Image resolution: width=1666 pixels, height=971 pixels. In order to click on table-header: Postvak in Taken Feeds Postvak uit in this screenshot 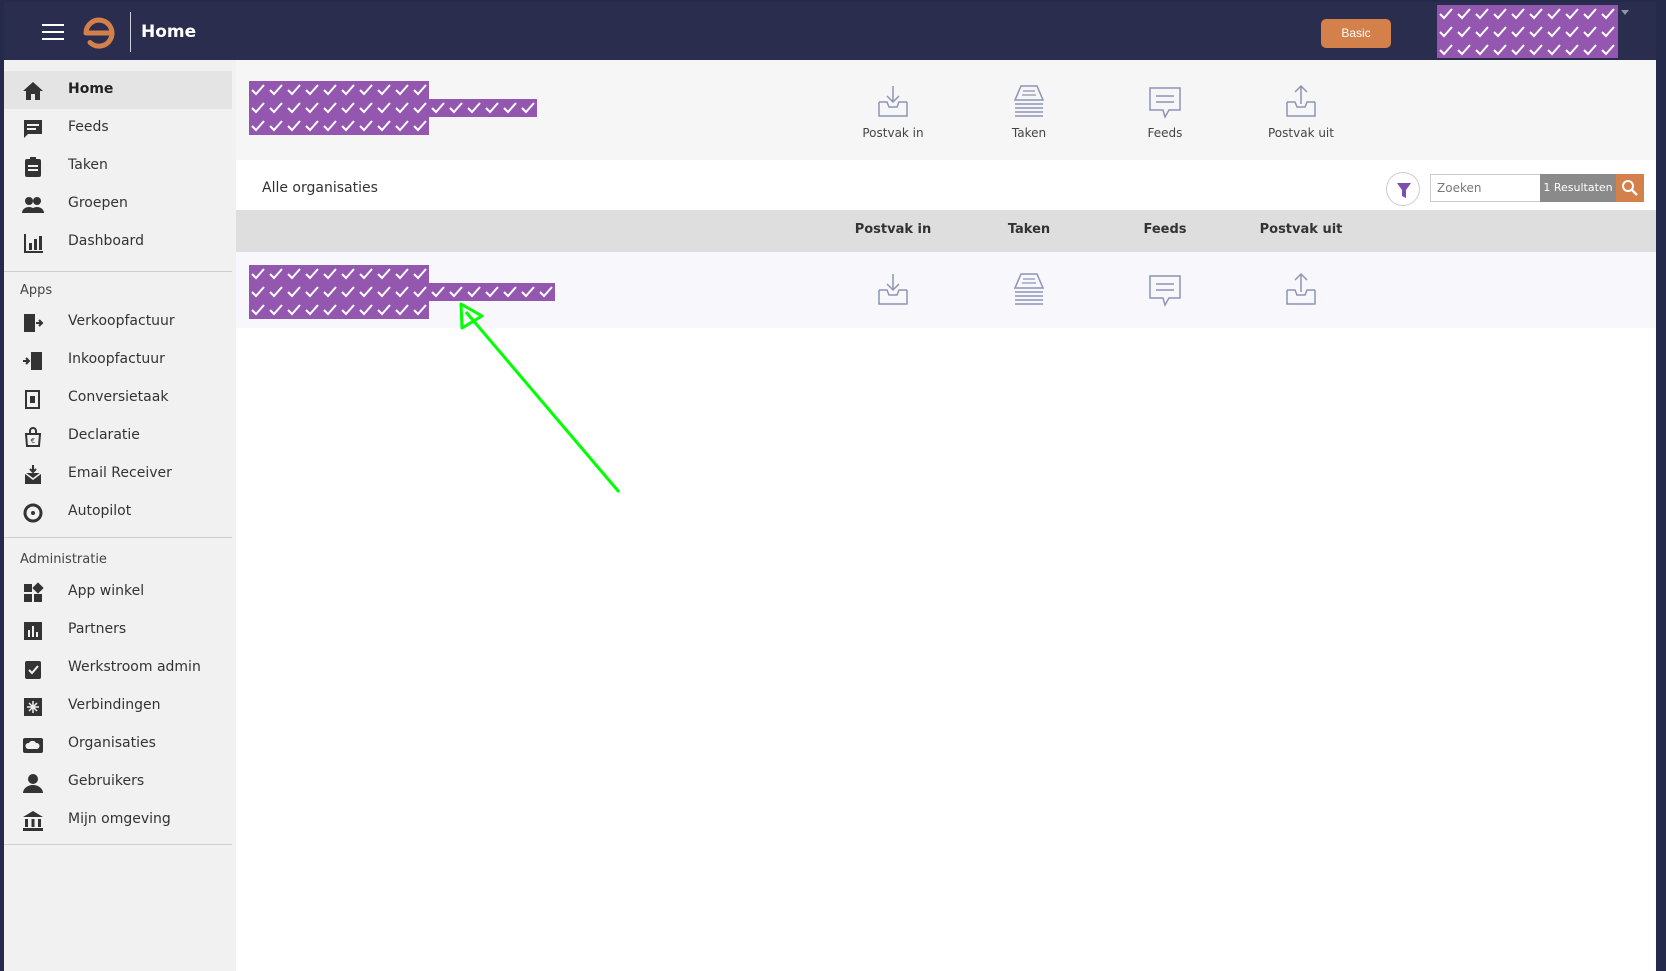, I will do `click(946, 231)`.